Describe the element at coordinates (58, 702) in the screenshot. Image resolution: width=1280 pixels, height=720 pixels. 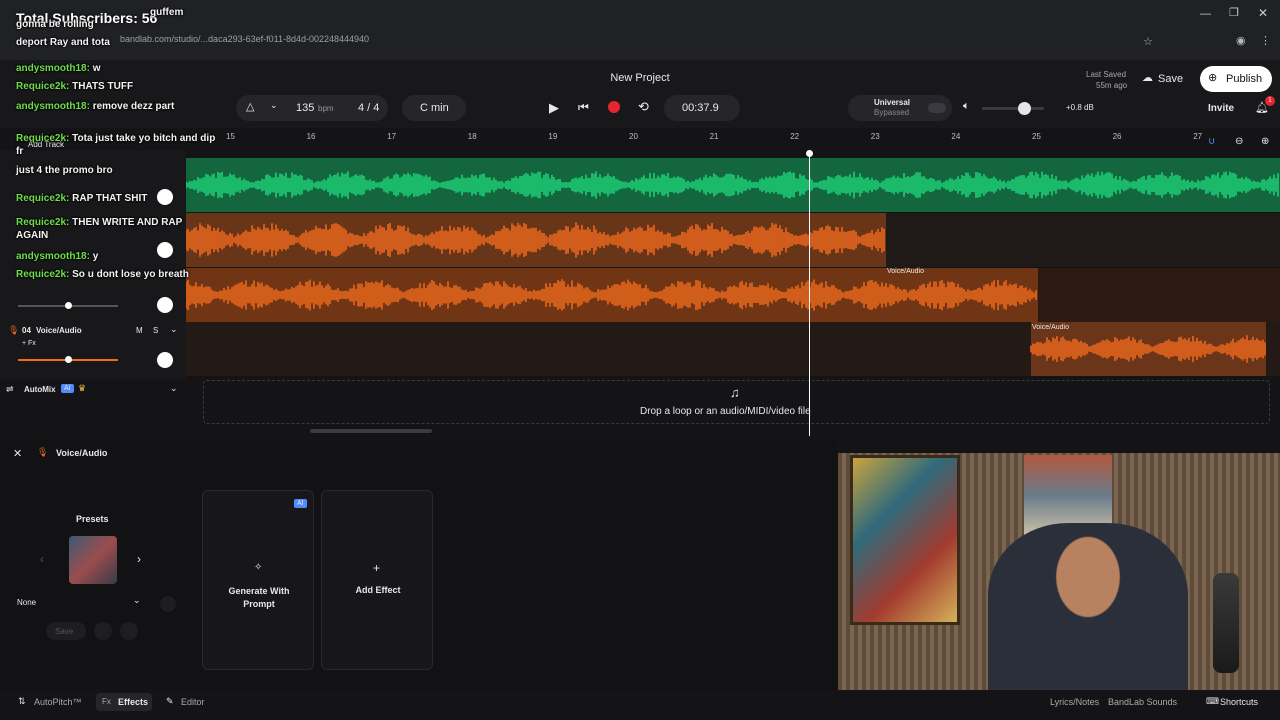
I see `autopitch-tab: AutoPitch™` at that location.